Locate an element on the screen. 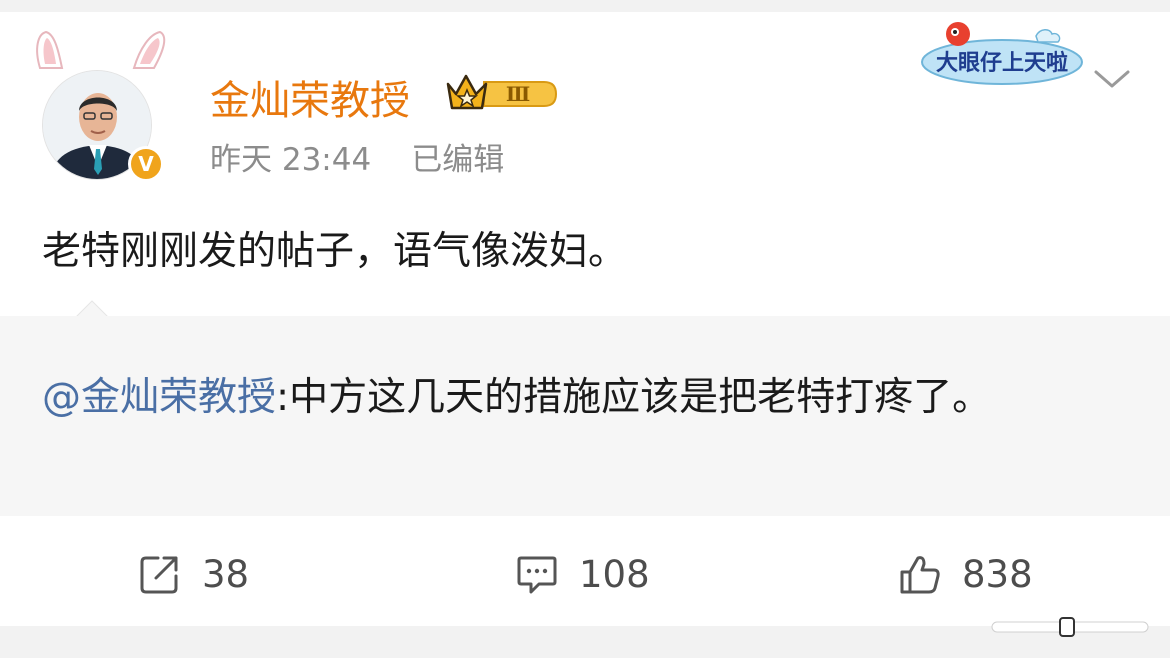 Image resolution: width=1170 pixels, height=658 pixels. edited-label: 已编辑 is located at coordinates (457, 160).